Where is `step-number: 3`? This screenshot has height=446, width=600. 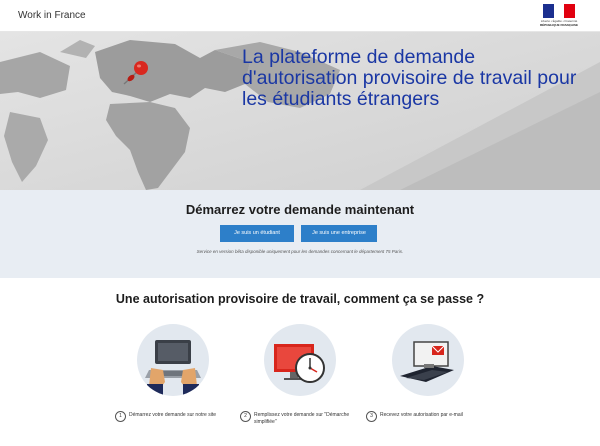
step-number: 3 is located at coordinates (371, 416).